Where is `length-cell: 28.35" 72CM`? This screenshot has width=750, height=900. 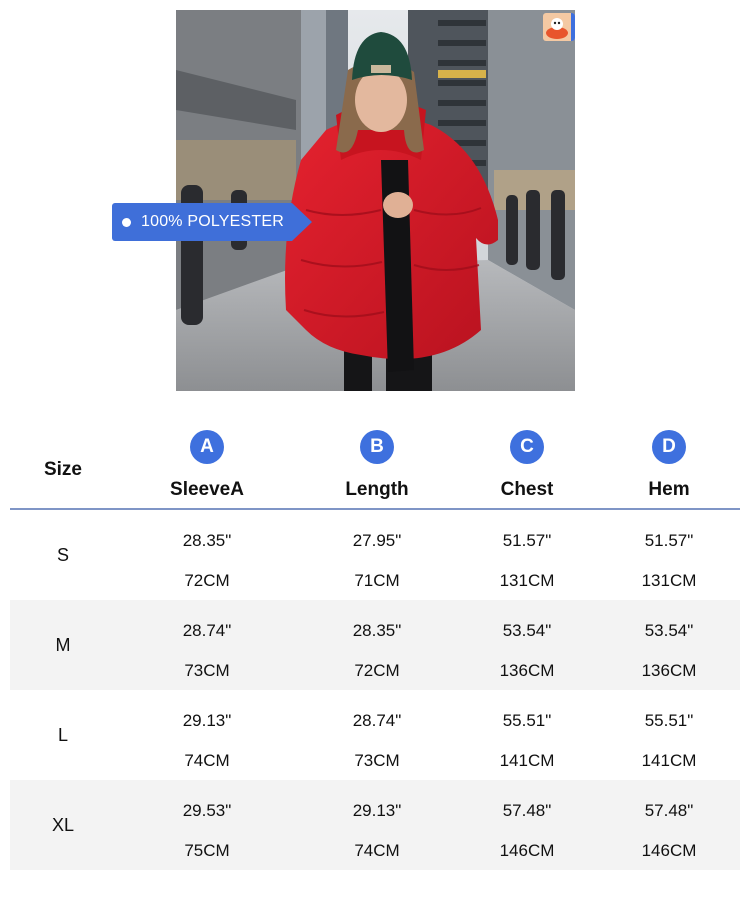
length-cell: 28.35" 72CM is located at coordinates (377, 645).